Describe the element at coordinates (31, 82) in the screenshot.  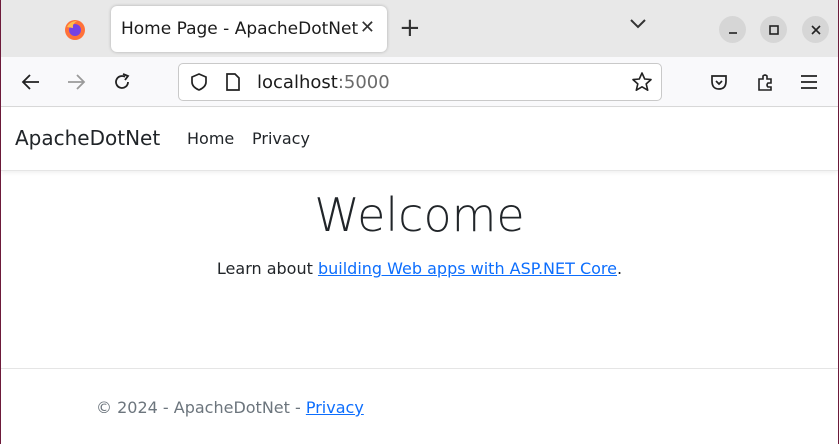
I see `back-arrow-icon` at that location.